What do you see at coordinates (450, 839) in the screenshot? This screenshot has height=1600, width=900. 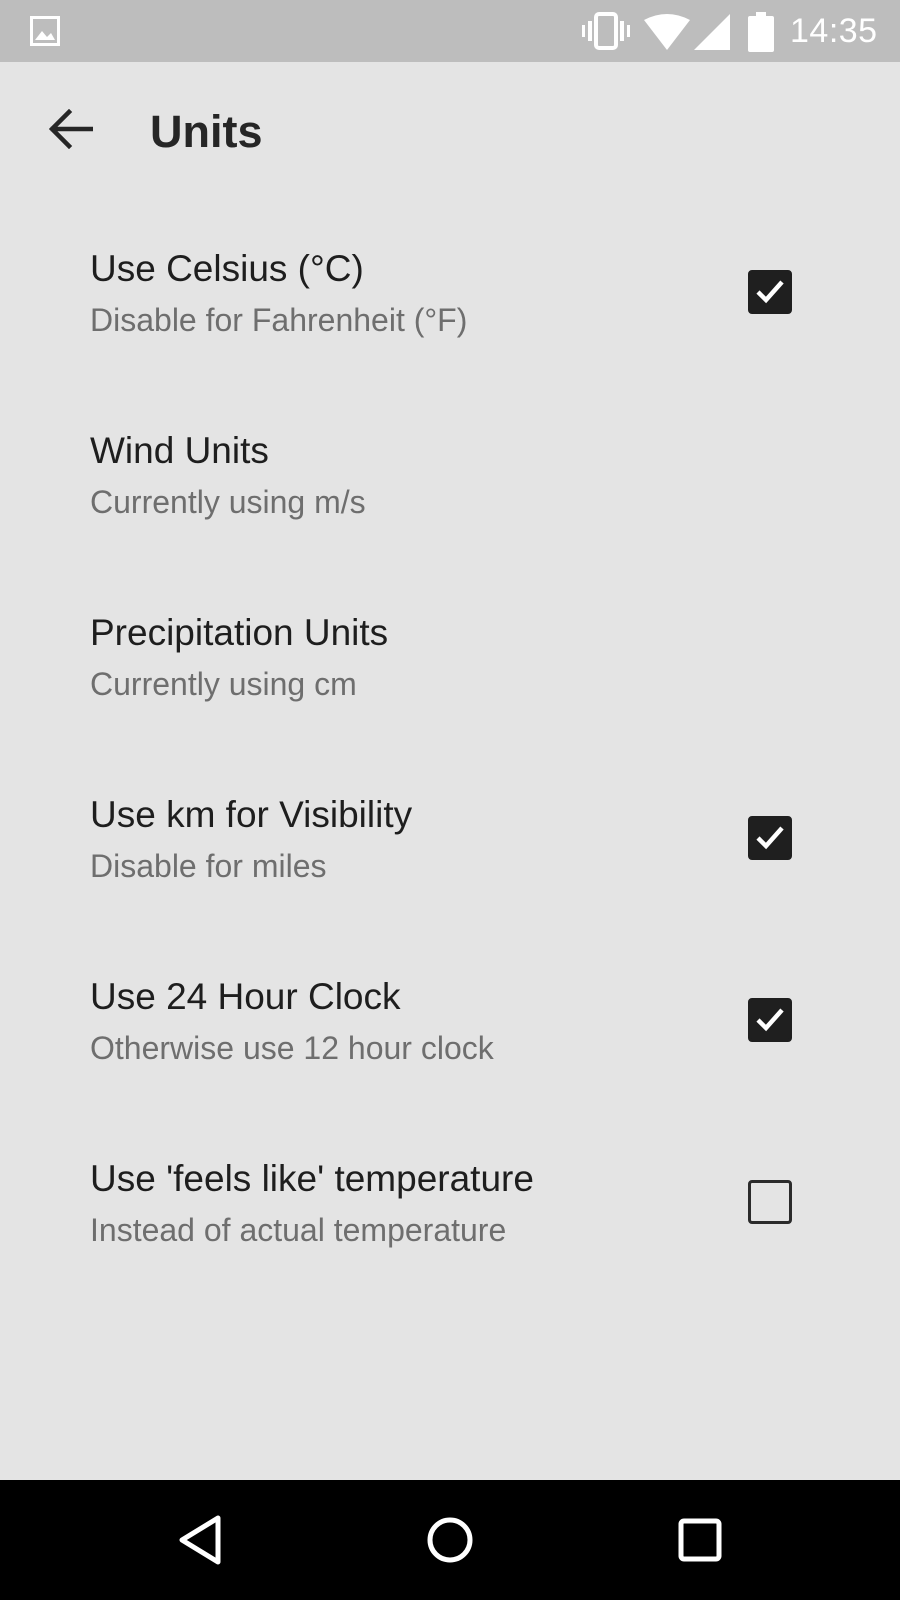 I see `setting-row-visibility-km: Use km for Visibility Disable for miles` at bounding box center [450, 839].